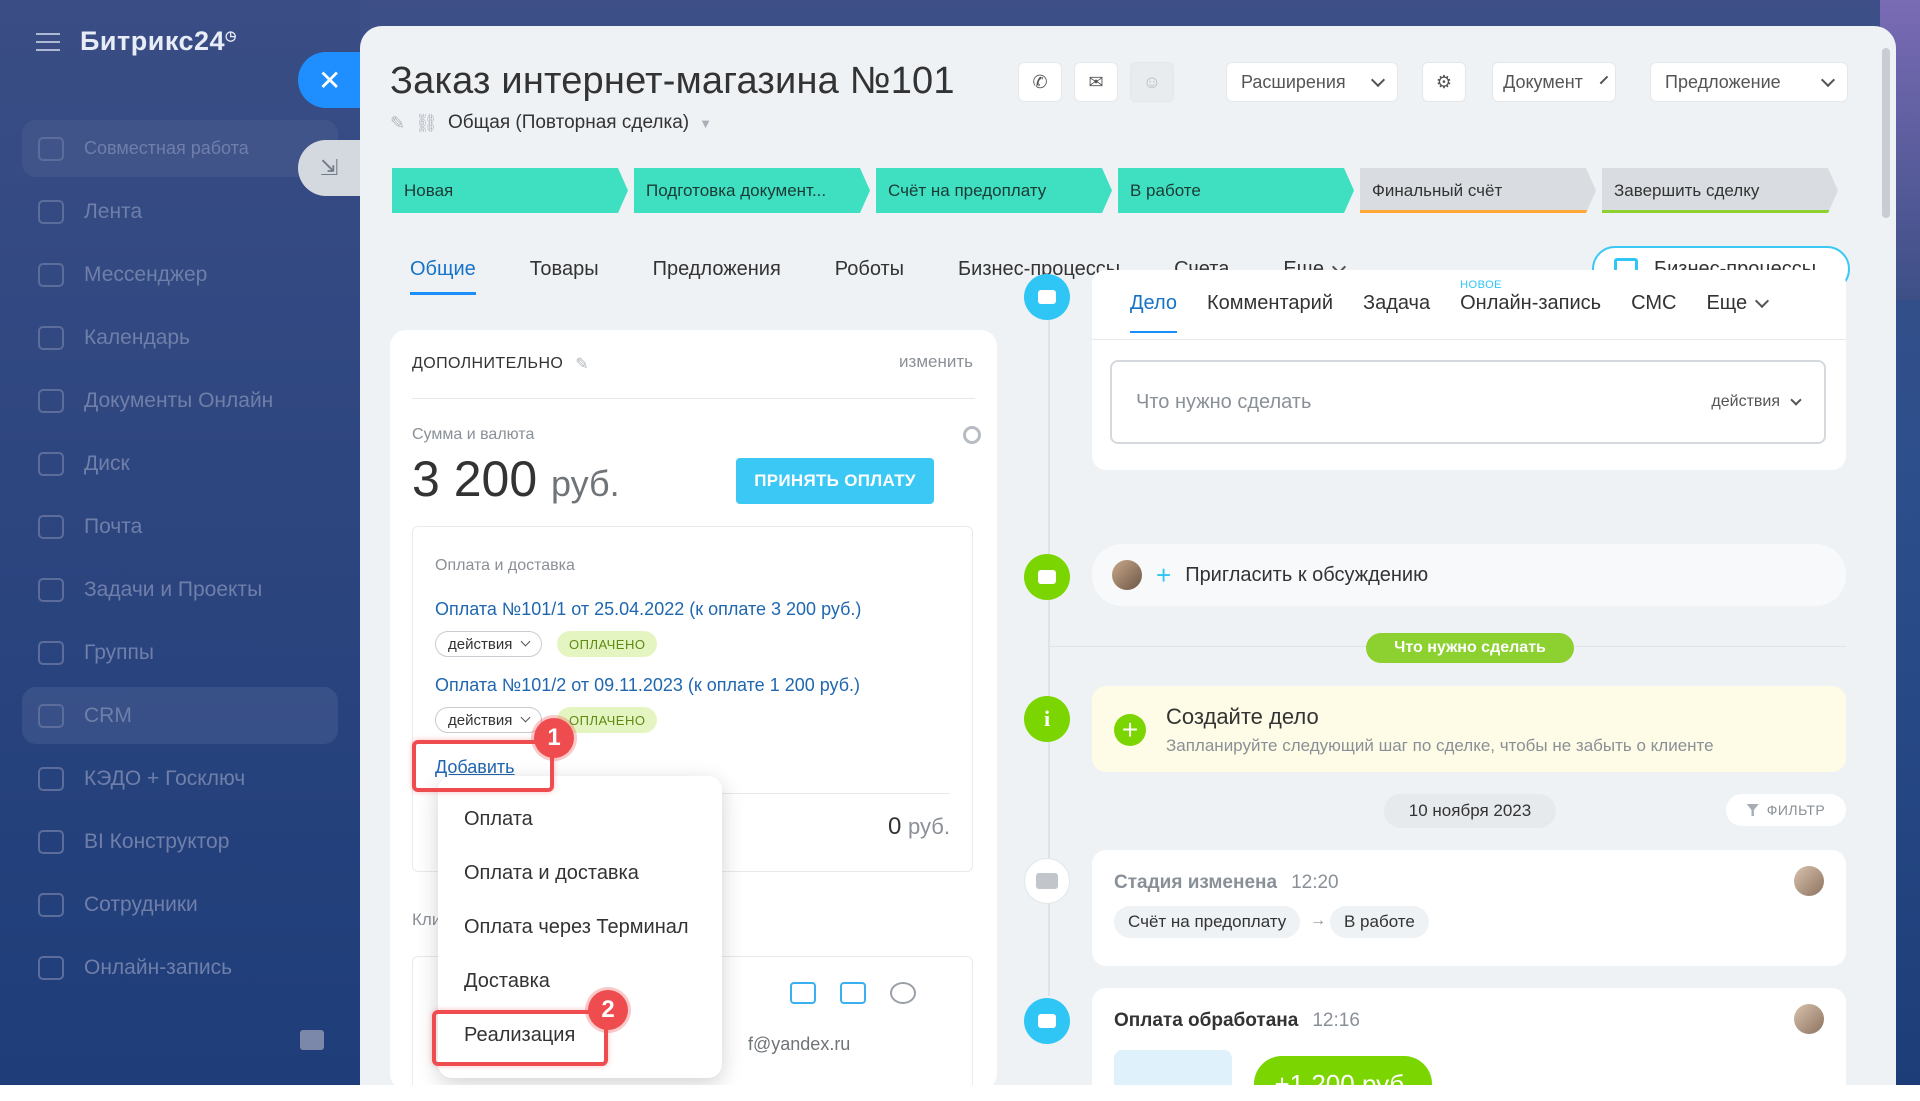 The width and height of the screenshot is (1920, 1101). I want to click on change-link: изменить, so click(936, 362).